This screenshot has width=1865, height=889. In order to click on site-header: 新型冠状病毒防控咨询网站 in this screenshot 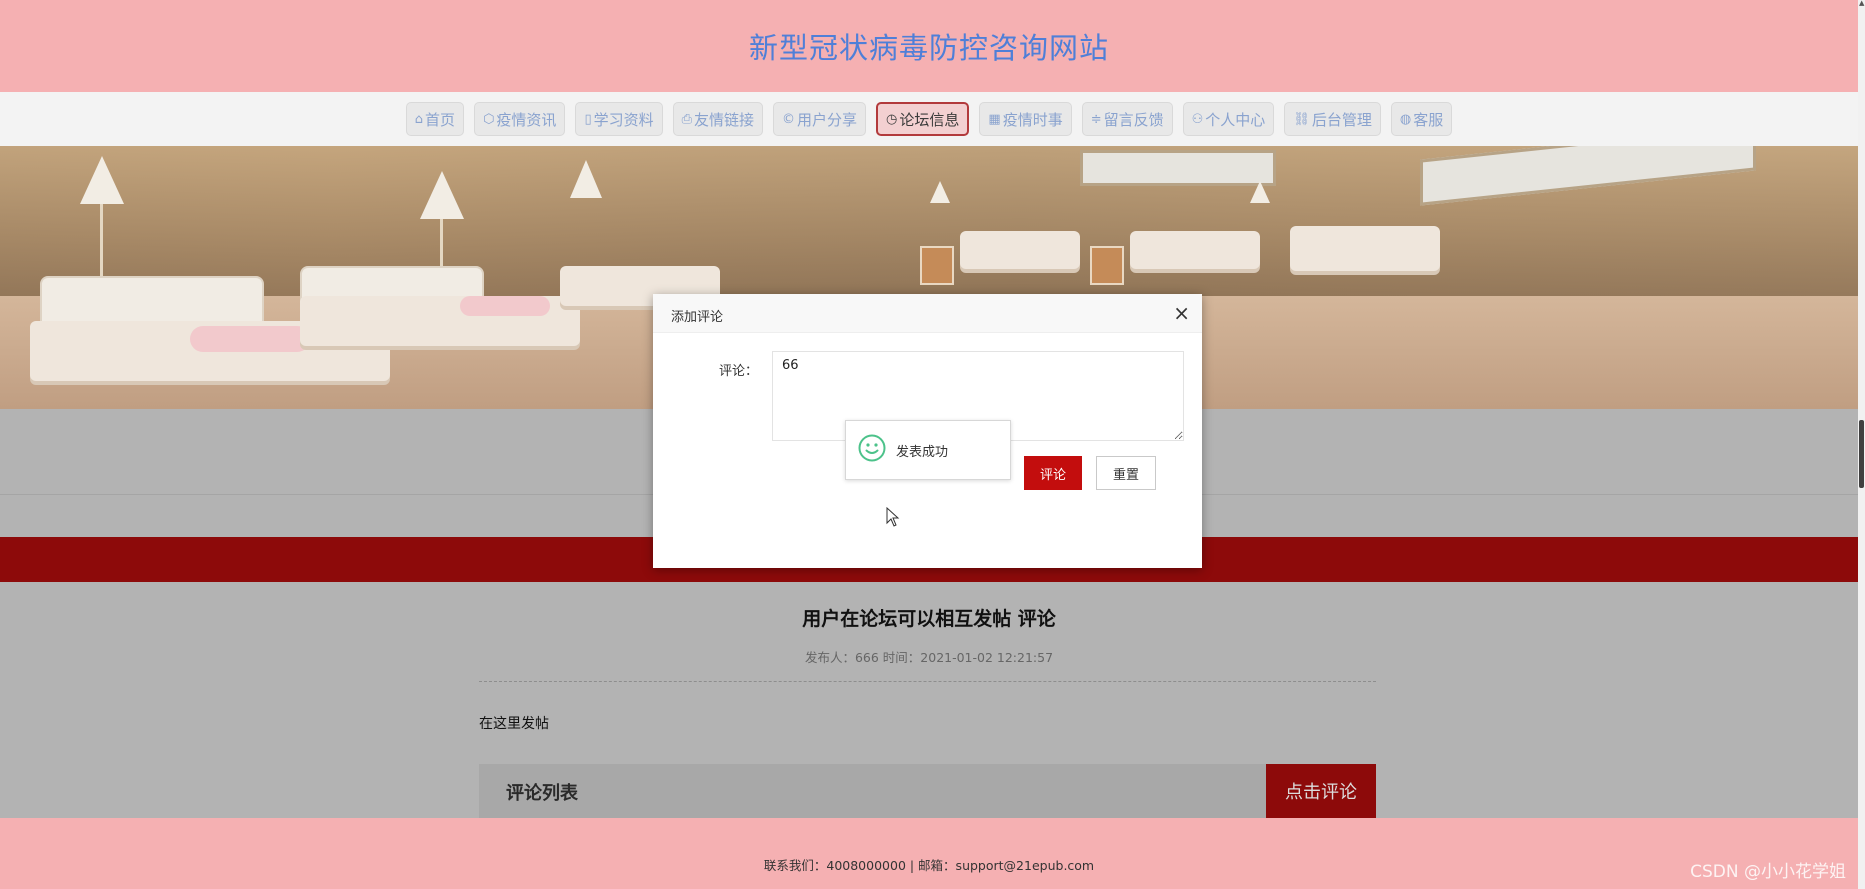, I will do `click(929, 46)`.